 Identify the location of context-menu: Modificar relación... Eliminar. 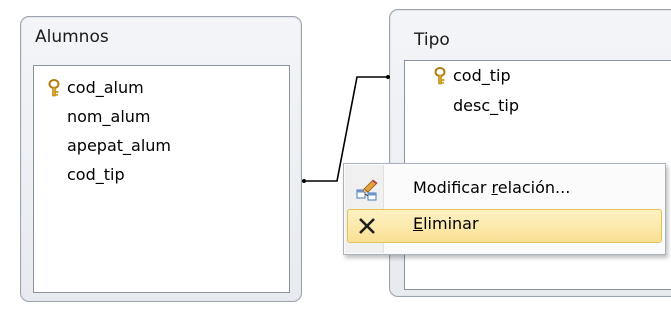
(504, 209).